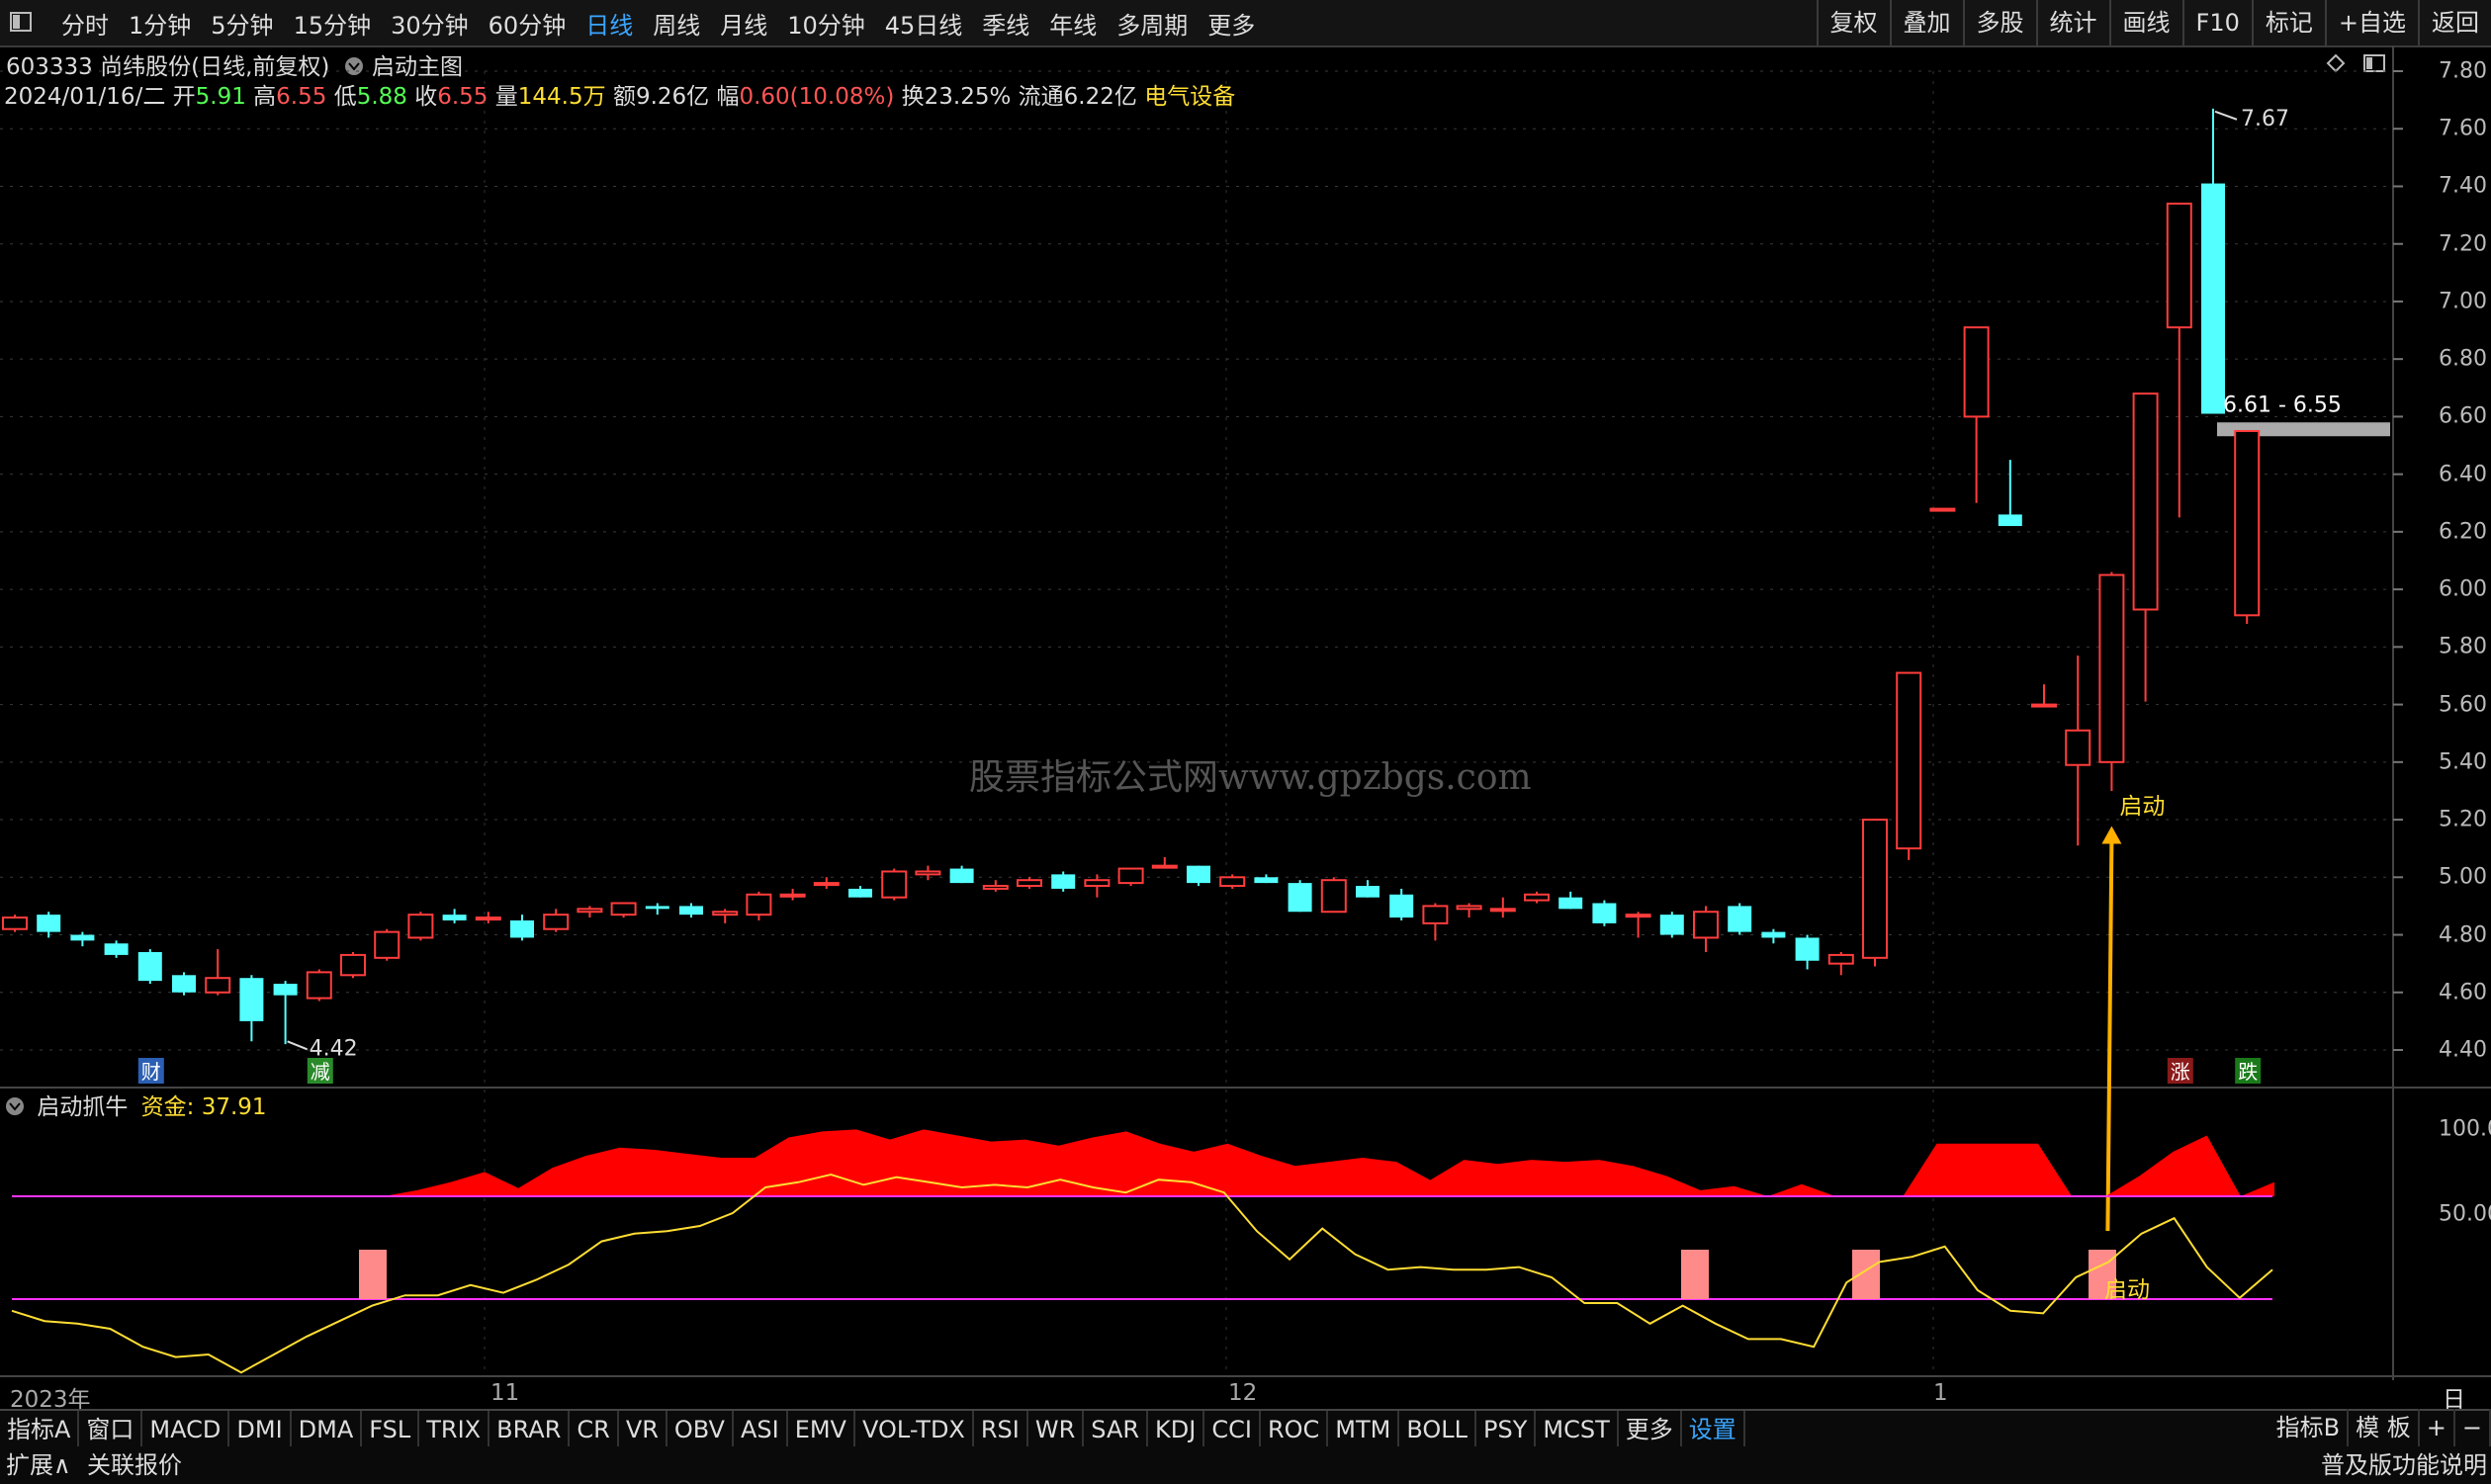 The image size is (2491, 1484). Describe the element at coordinates (2463, 646) in the screenshot. I see `price-tick: 5.80` at that location.